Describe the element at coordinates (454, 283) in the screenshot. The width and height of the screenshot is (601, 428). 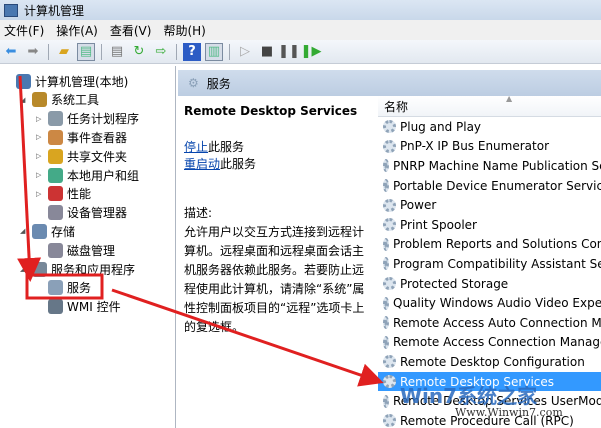
I see `service-name: Protected Storage` at that location.